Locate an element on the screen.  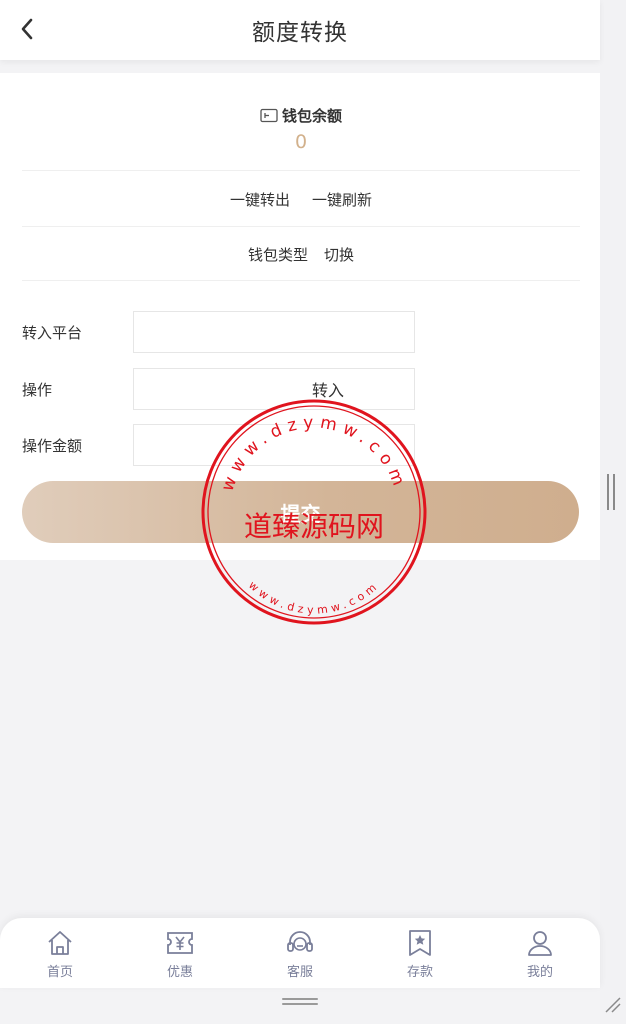
wallet-balance-section: 钱包余额 0 is located at coordinates (301, 122).